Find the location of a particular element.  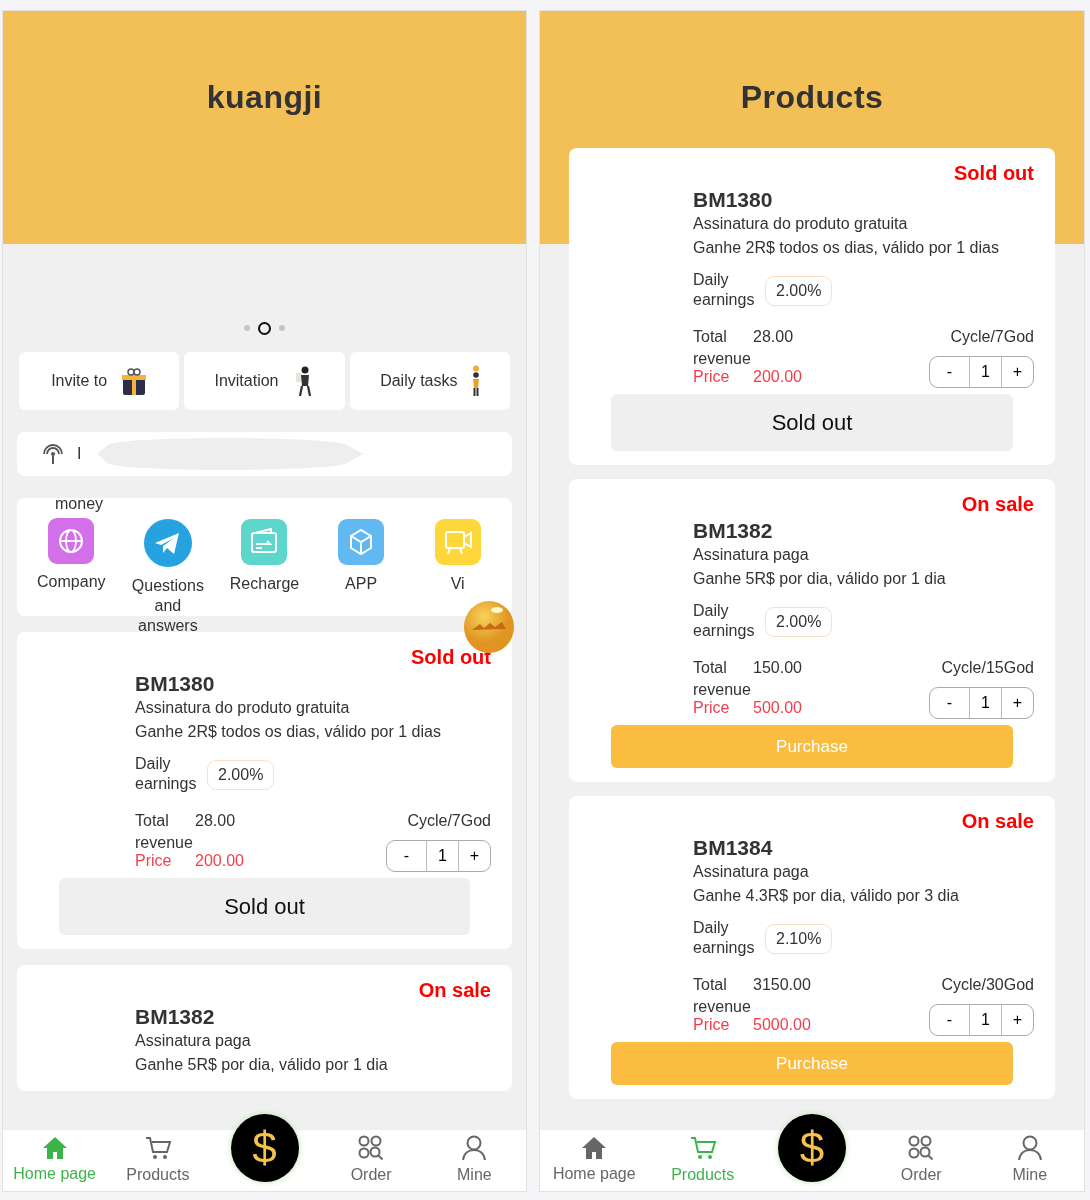

page-title: Products is located at coordinates (812, 95).